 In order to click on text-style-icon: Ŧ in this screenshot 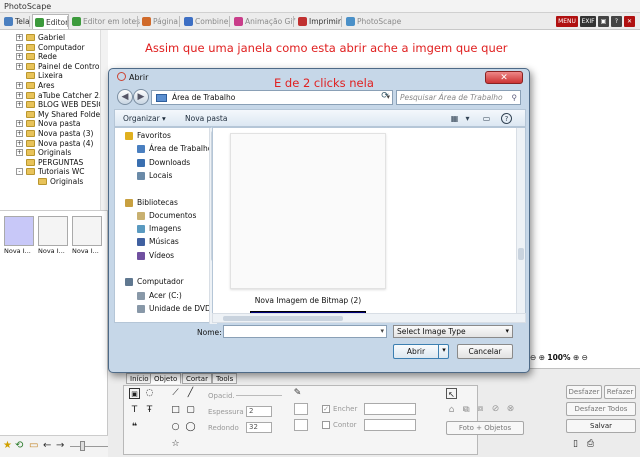, I will do `click(149, 410)`.